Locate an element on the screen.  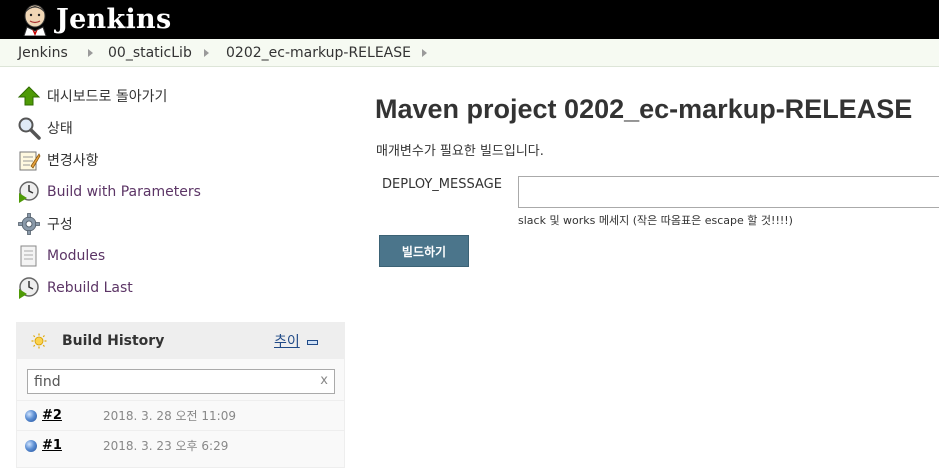
sidebar-item-status: 상태 is located at coordinates (45, 128).